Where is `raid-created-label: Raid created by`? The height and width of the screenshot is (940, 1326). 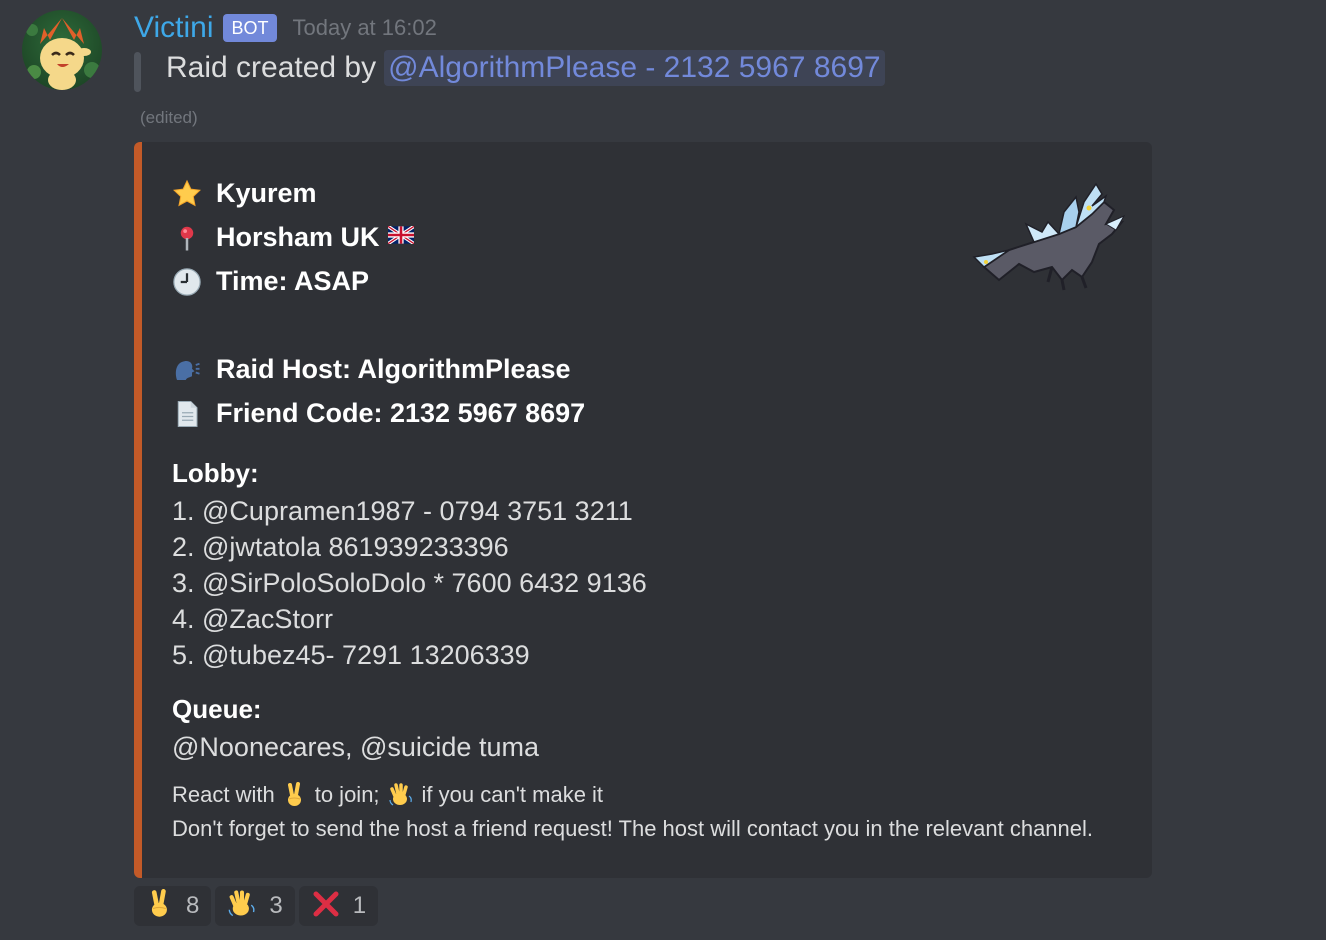
raid-created-label: Raid created by is located at coordinates (271, 67).